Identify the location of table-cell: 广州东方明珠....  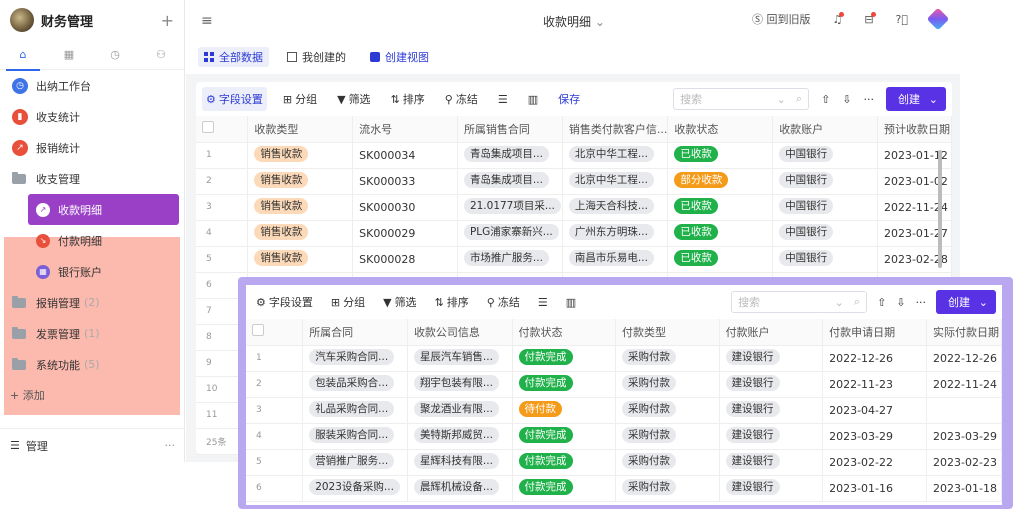
(615, 233).